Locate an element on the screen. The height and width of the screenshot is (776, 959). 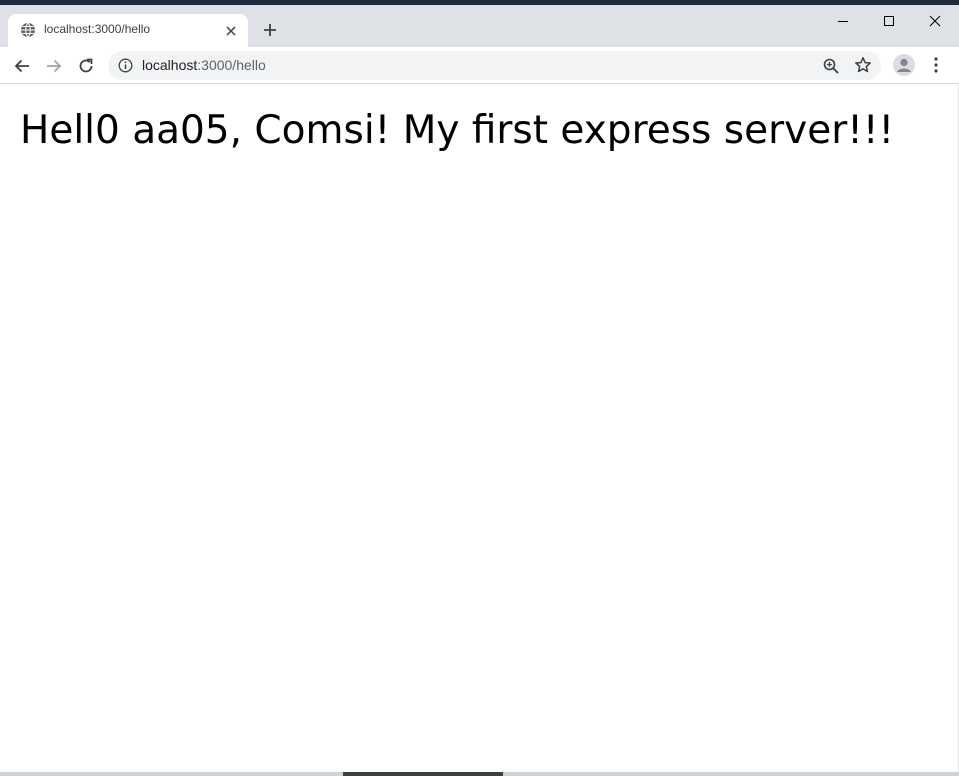
browser-toolbar: localhost:3000/hello is located at coordinates (479, 65).